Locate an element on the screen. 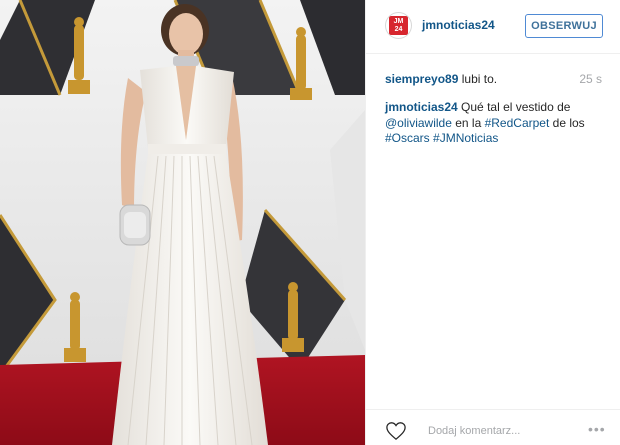 This screenshot has height=445, width=620. caption-text: de los is located at coordinates (568, 122).